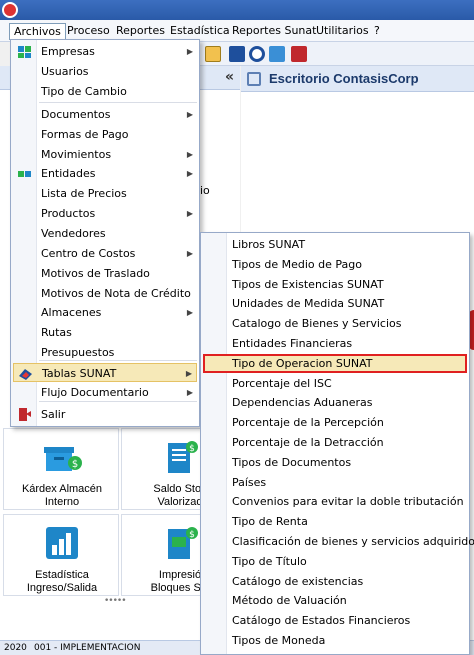  I want to click on menu-item-tipo-de-cambio: Tipo de Cambio, so click(105, 91).